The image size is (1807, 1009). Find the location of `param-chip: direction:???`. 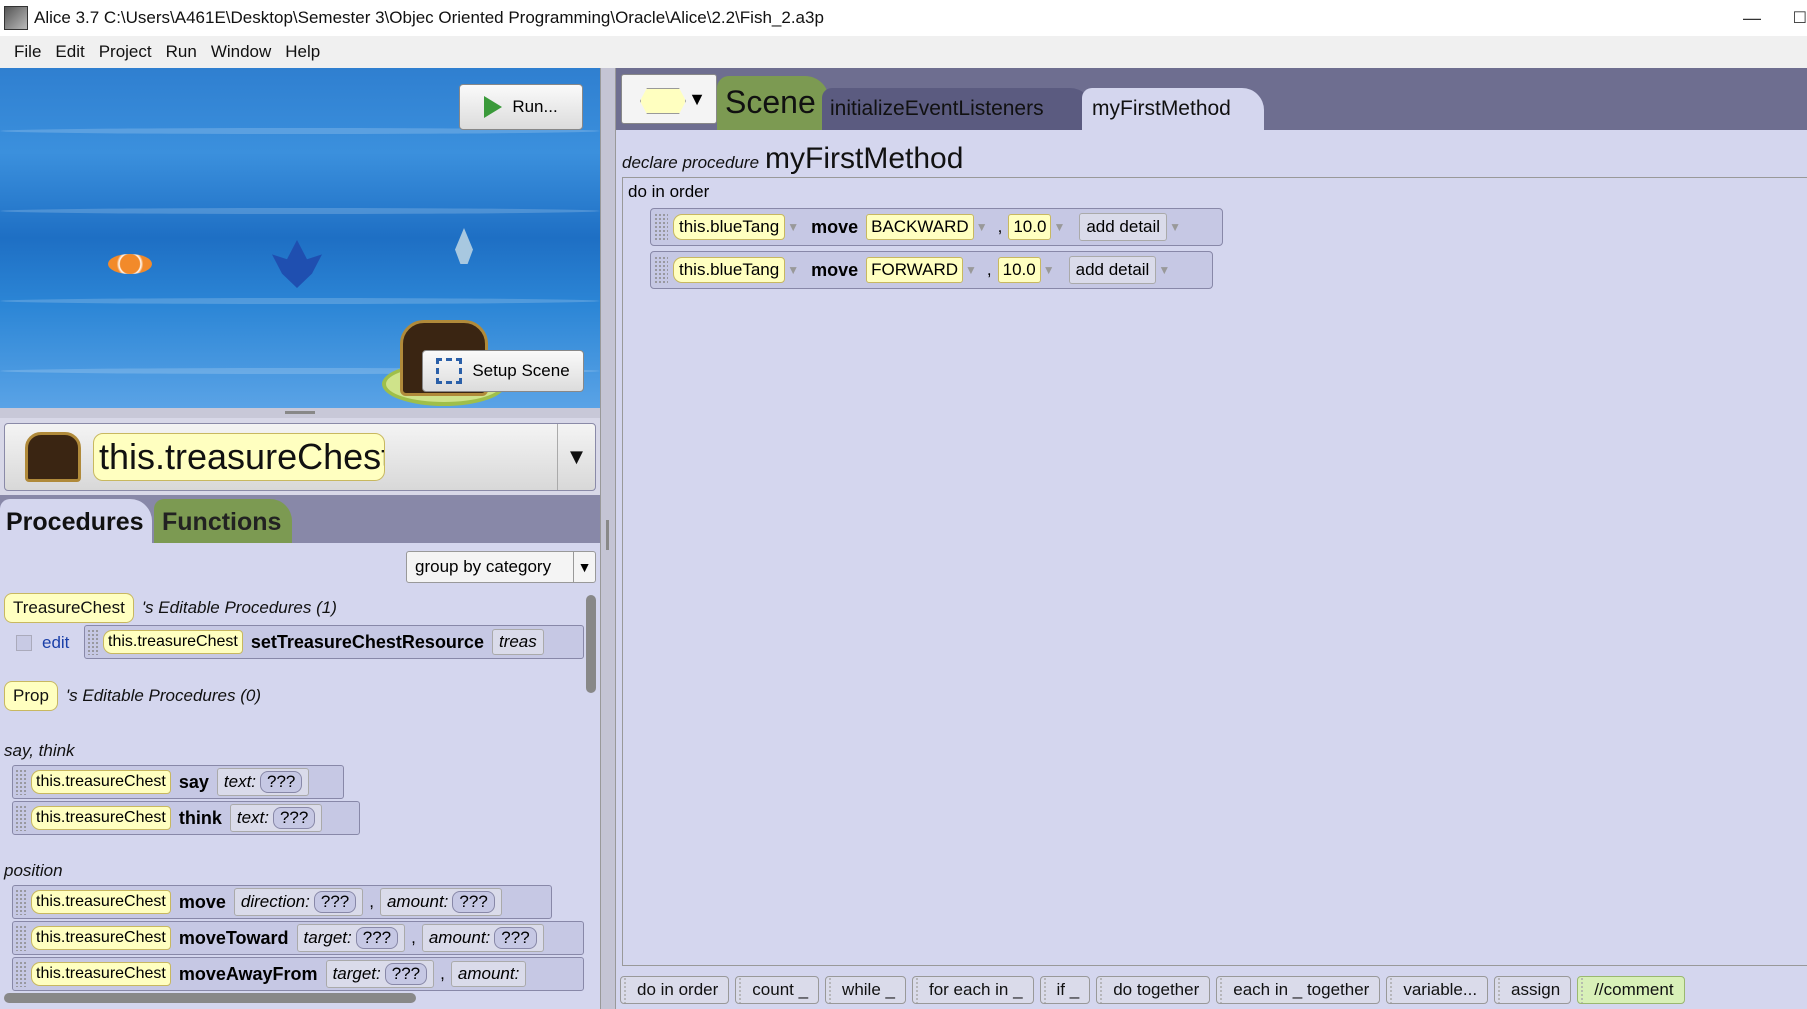

param-chip: direction:??? is located at coordinates (298, 902).